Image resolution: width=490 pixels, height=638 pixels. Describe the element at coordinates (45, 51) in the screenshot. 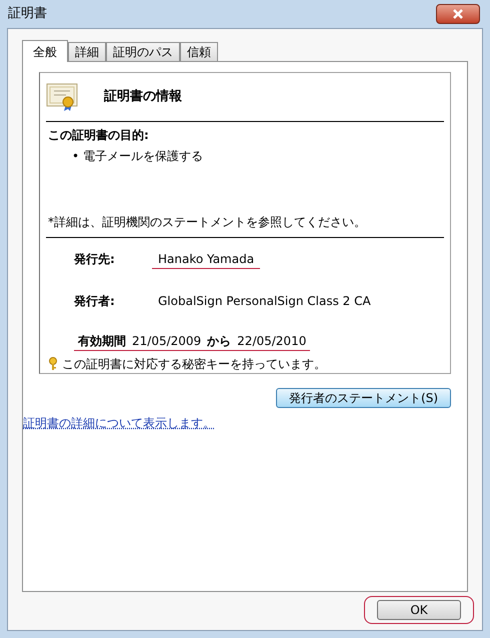

I see `tab: 全般` at that location.